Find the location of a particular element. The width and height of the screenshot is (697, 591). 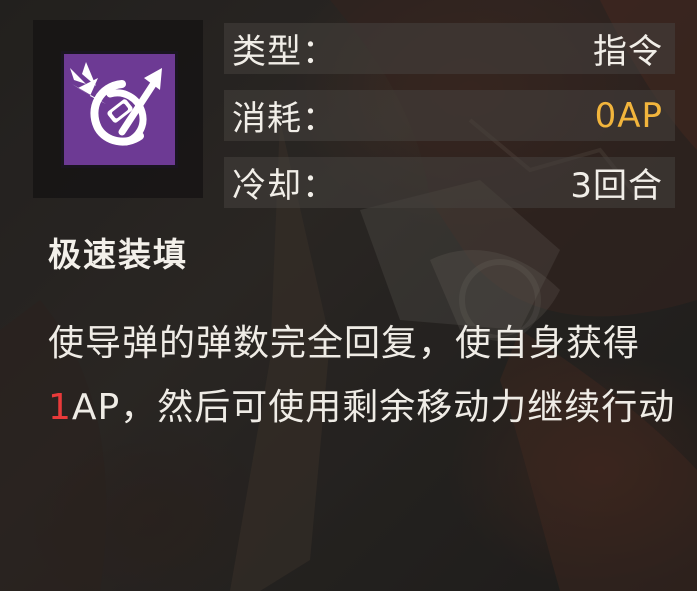

cooldown-value: 3回合 is located at coordinates (616, 186).